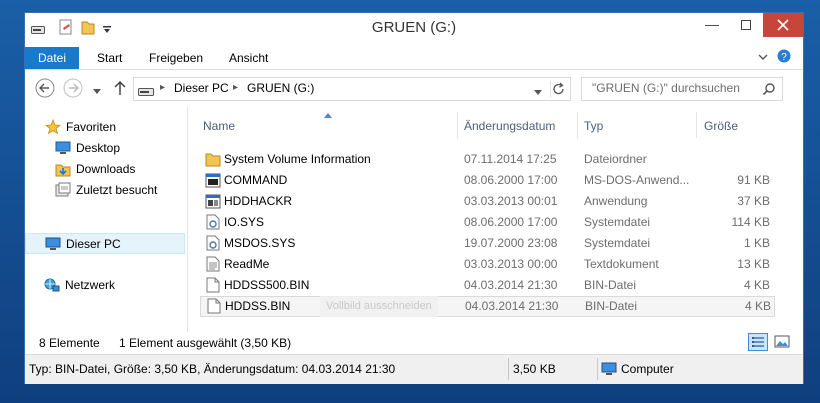  I want to click on up-button, so click(120, 88).